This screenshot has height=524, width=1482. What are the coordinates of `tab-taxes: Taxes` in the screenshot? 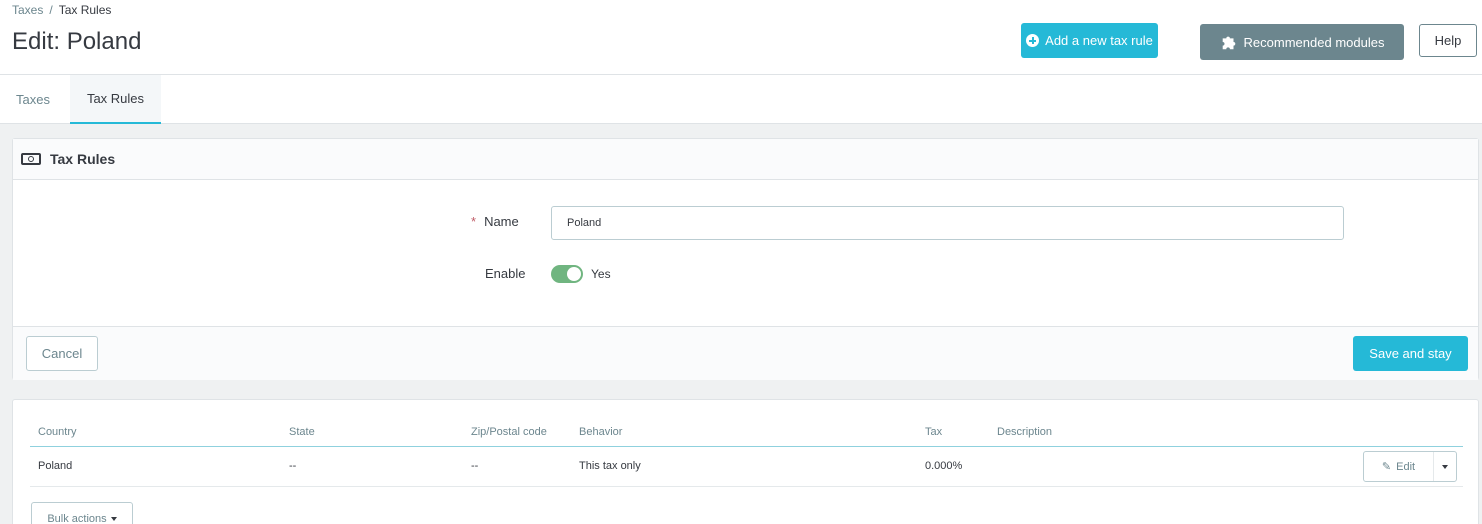 It's located at (33, 99).